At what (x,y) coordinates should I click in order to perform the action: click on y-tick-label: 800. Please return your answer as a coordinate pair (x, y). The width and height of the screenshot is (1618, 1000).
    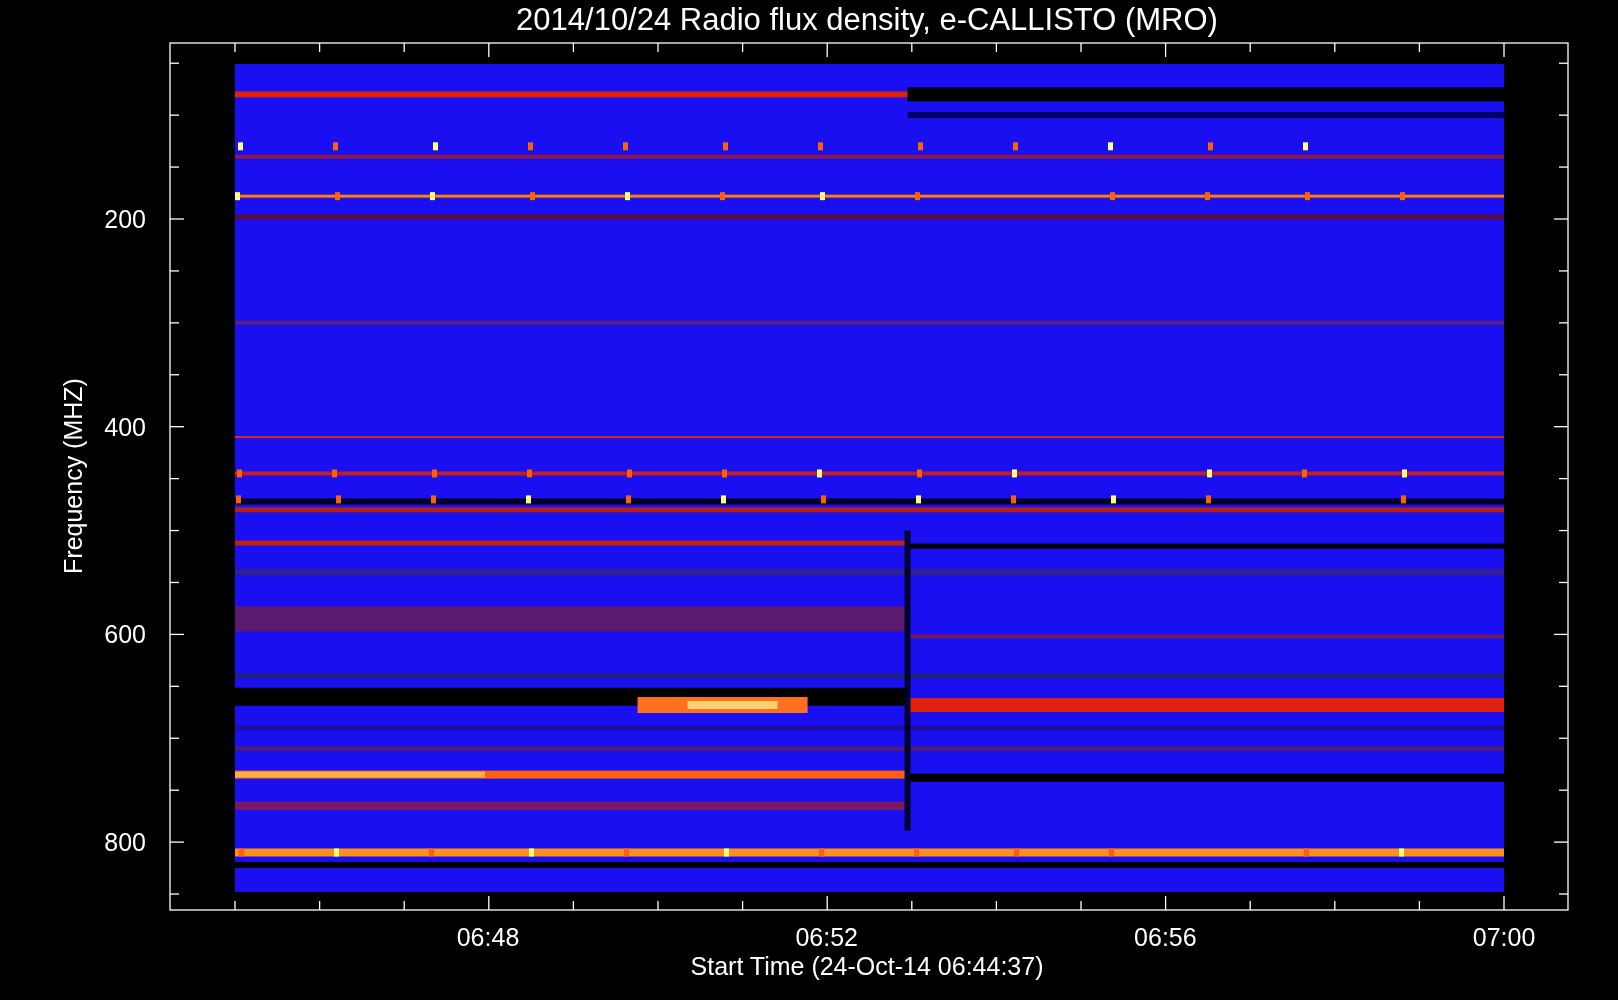
    Looking at the image, I should click on (125, 842).